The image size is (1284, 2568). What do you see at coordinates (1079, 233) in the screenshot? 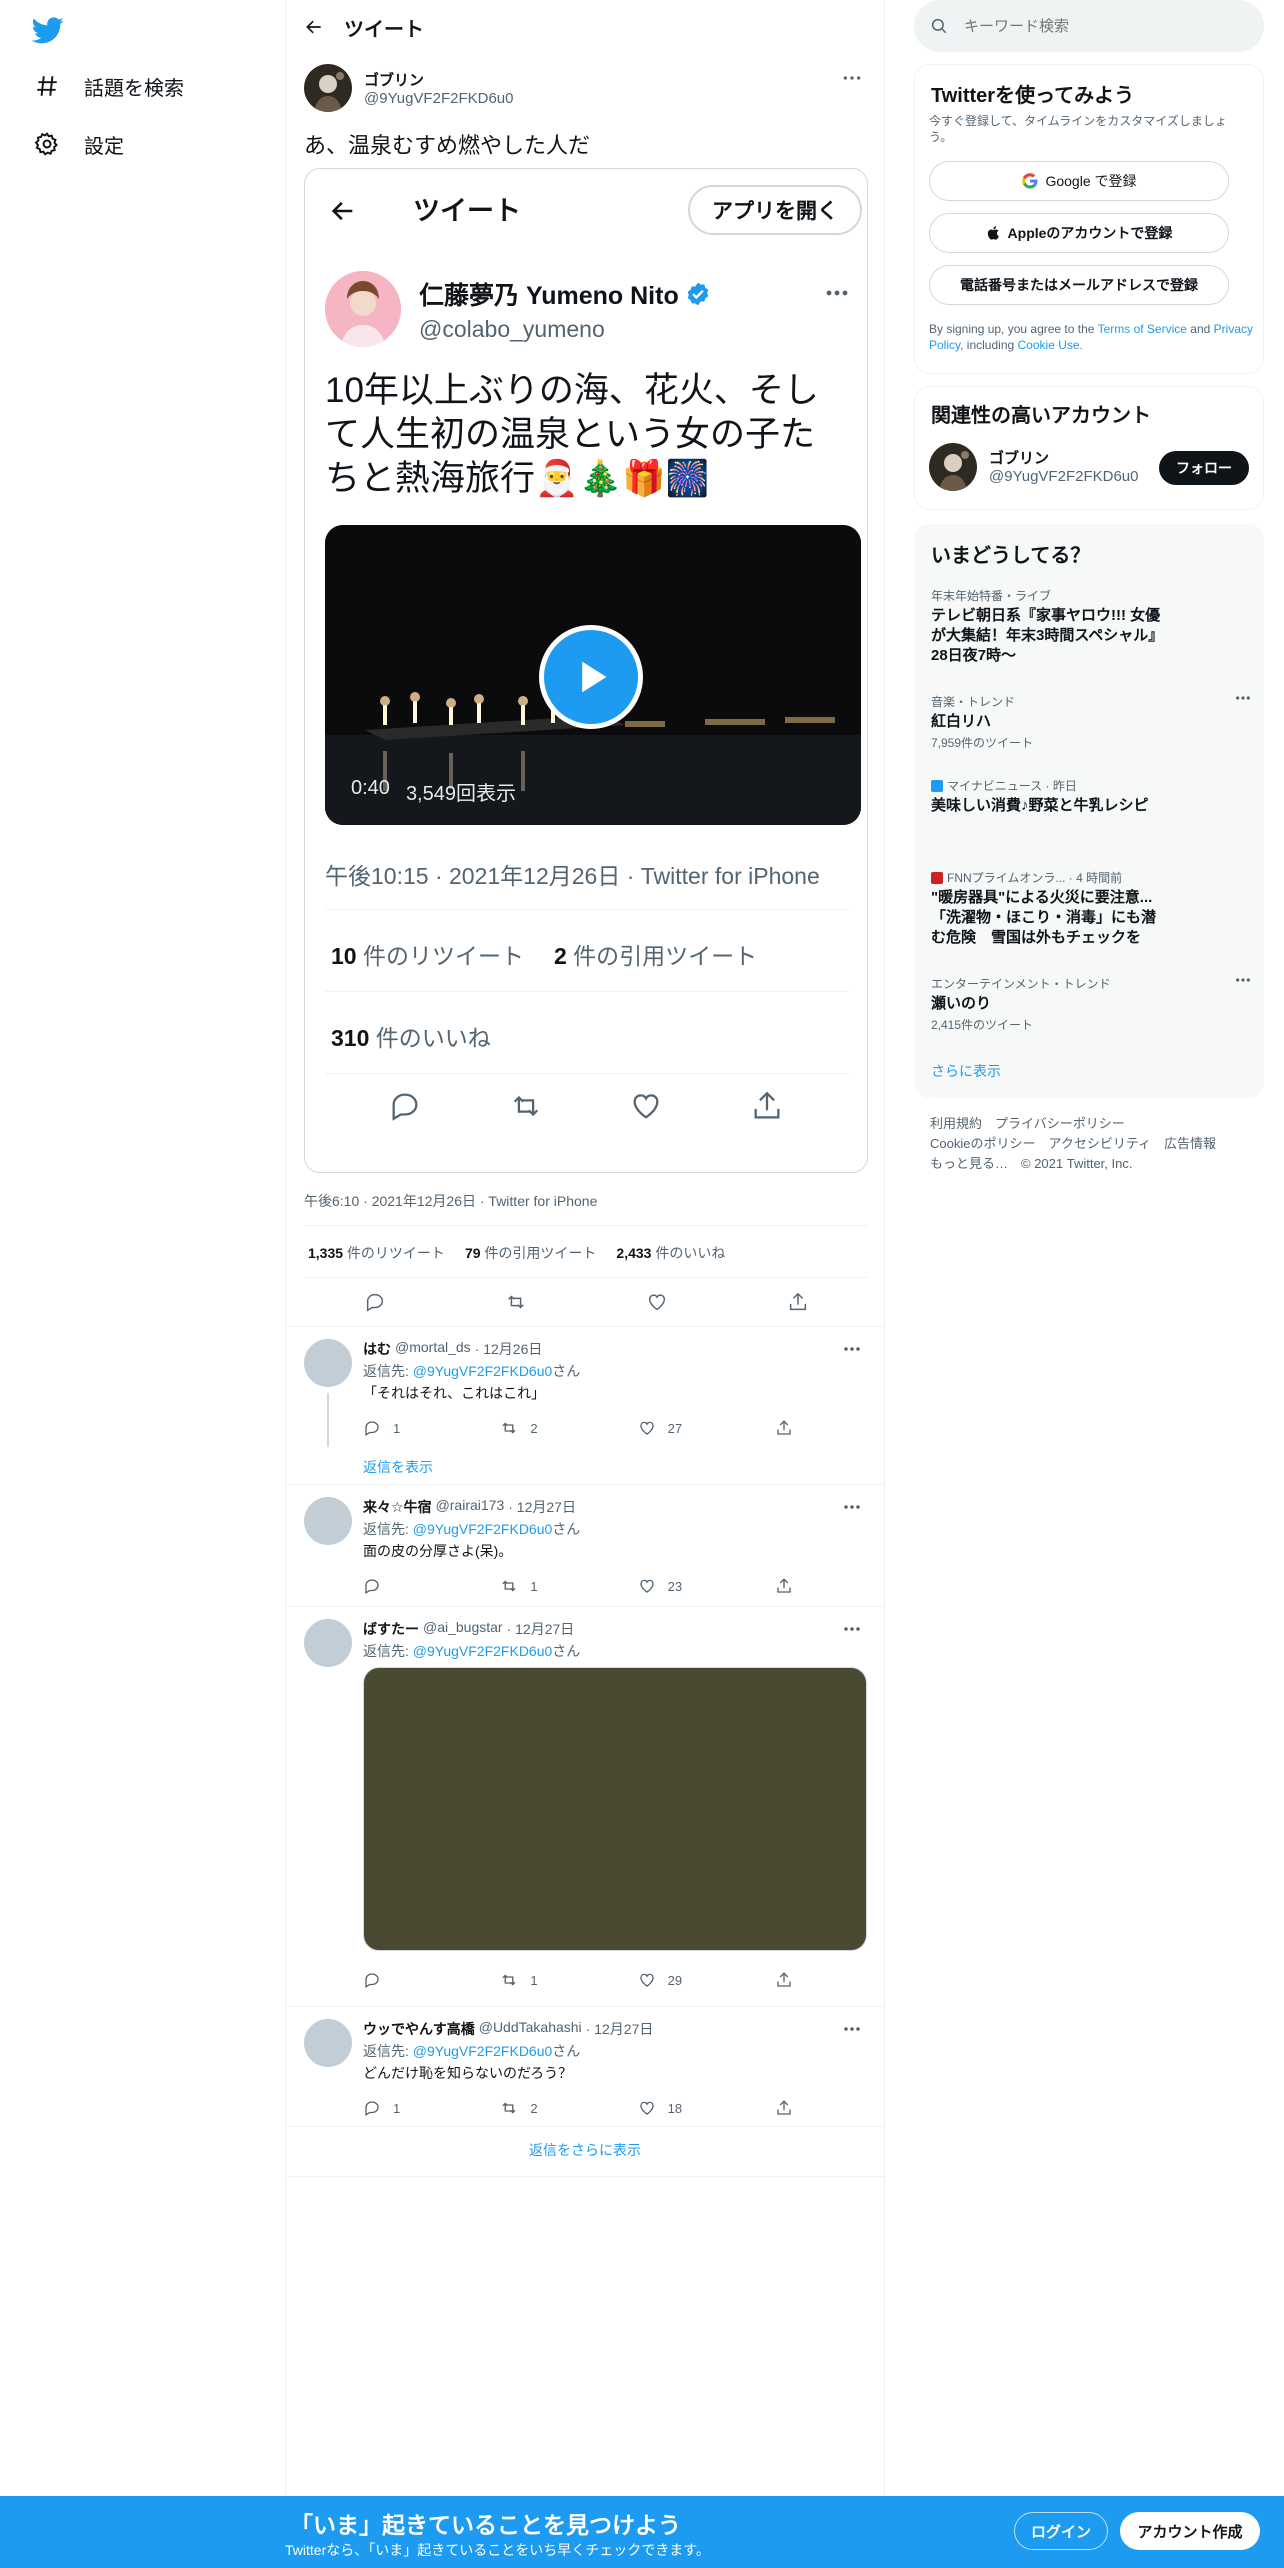
I see `apple-signup-button: Appleのアカウントで登録` at bounding box center [1079, 233].